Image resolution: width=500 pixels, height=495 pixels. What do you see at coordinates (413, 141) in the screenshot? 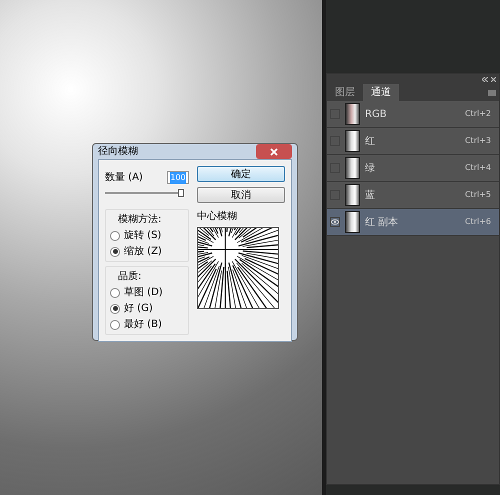
I see `channel-row: 红 Ctrl+3` at bounding box center [413, 141].